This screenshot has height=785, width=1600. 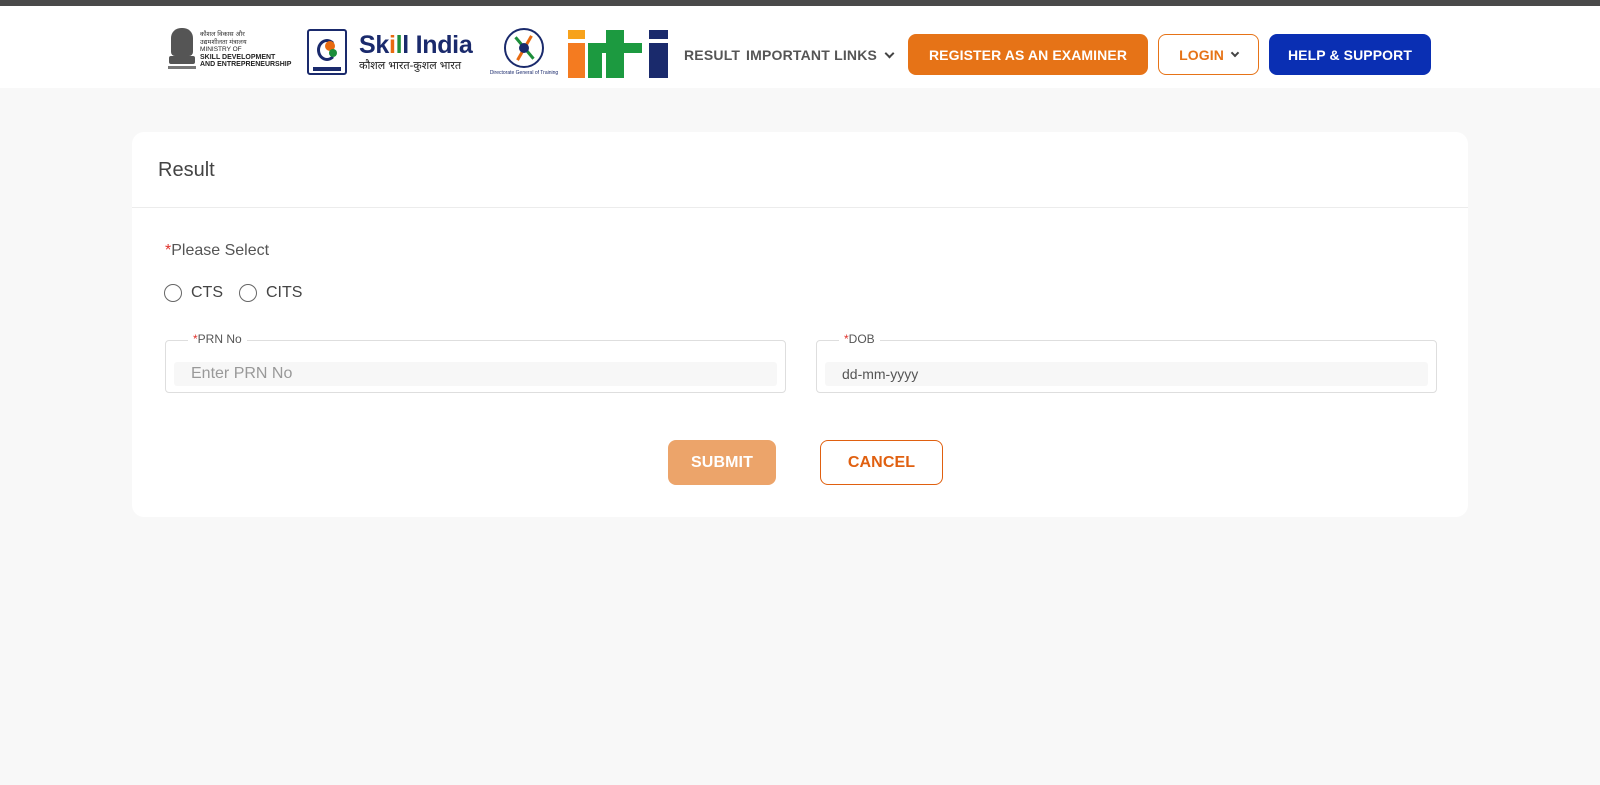 I want to click on cancel-button: CANCEL, so click(x=881, y=462).